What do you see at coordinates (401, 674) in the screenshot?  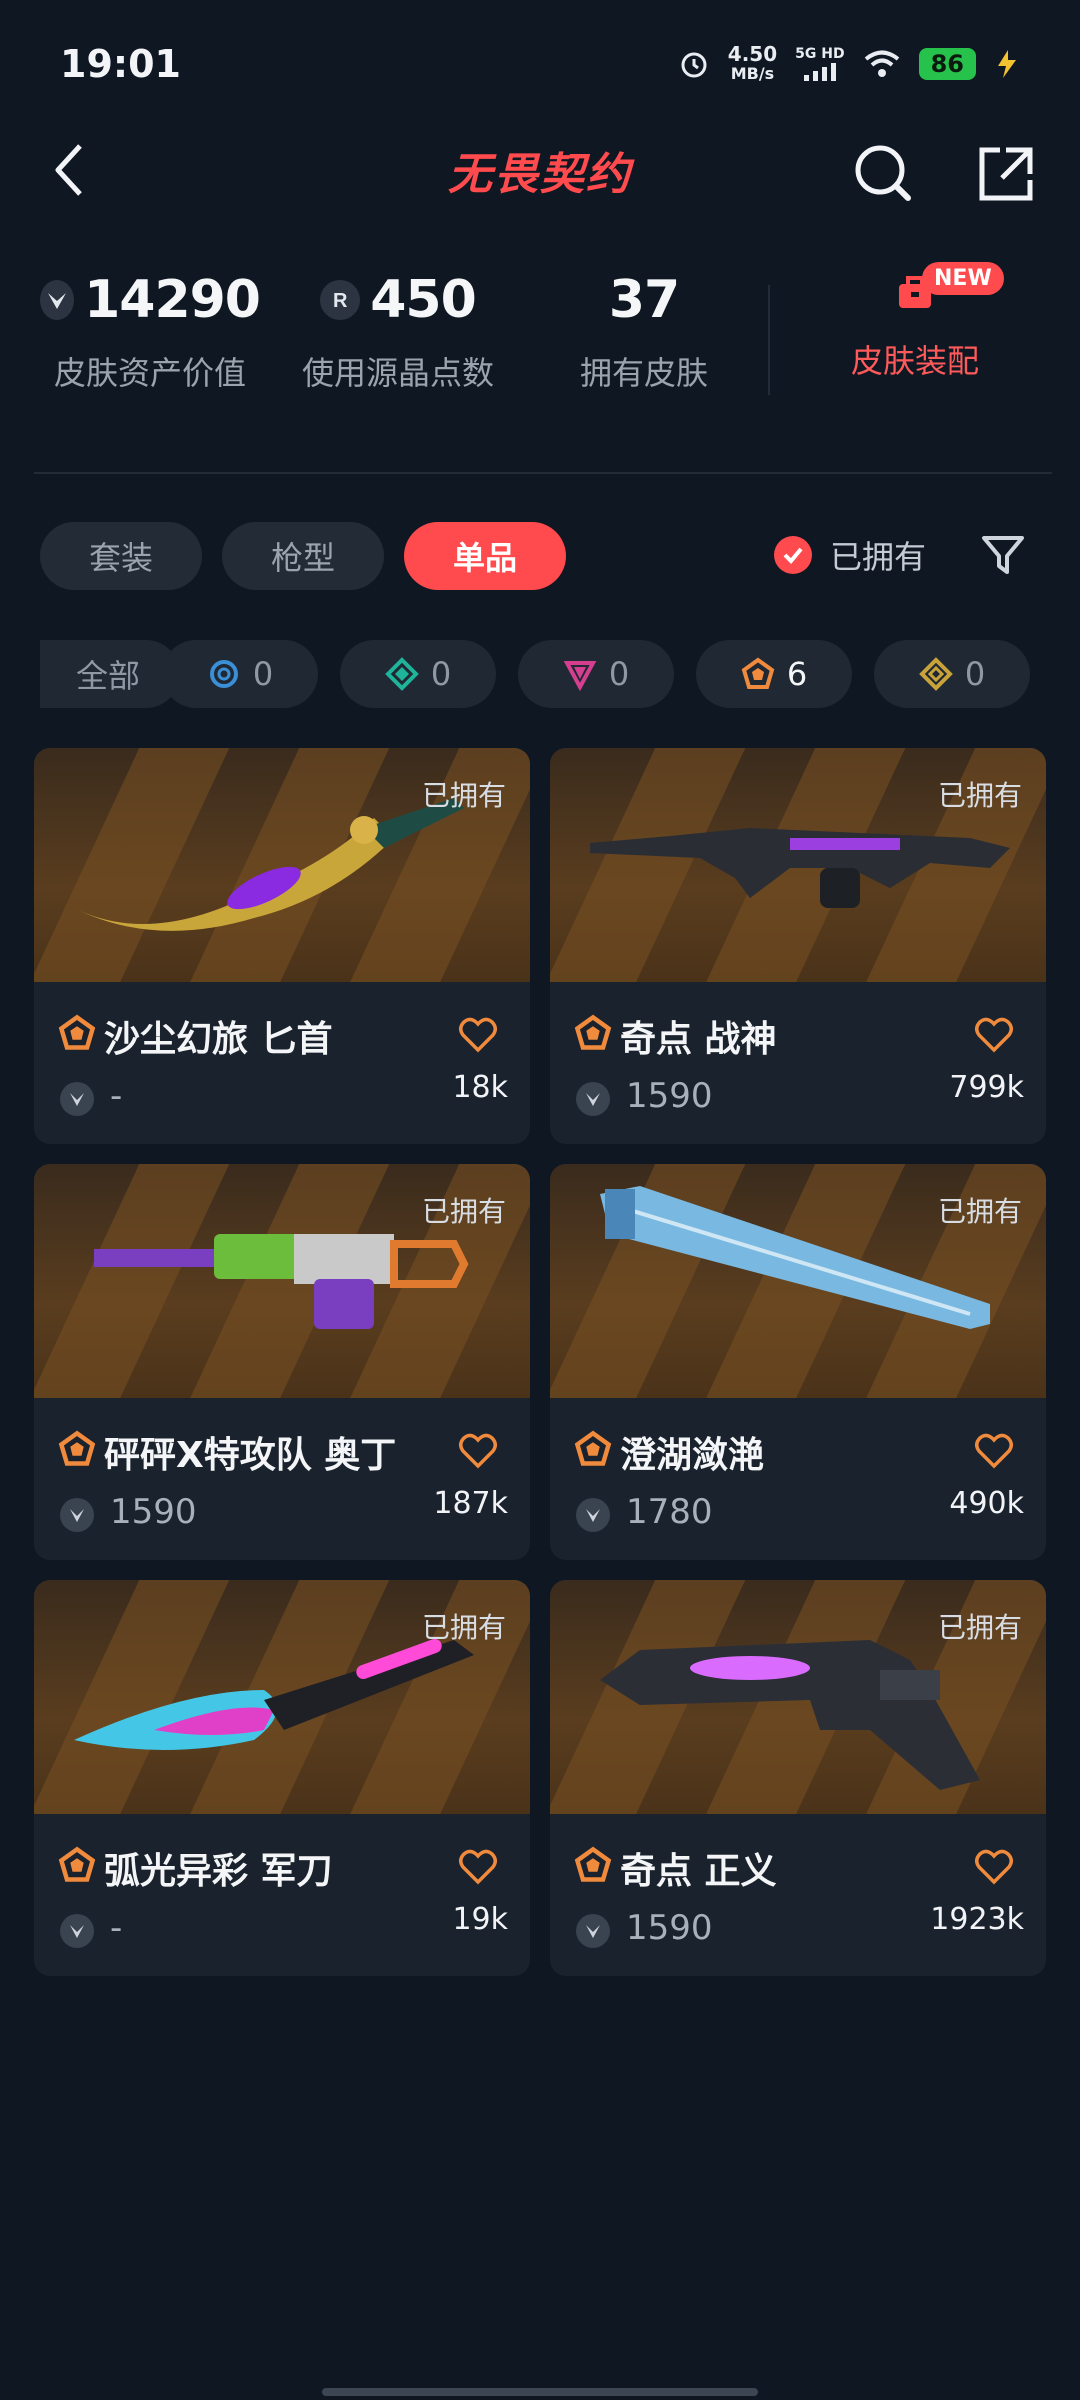 I see `deluxe-tier-icon` at bounding box center [401, 674].